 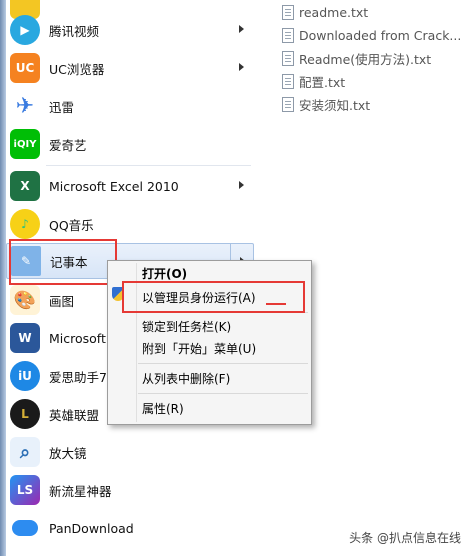 I want to click on xunlei-icon: ✈, so click(x=25, y=106).